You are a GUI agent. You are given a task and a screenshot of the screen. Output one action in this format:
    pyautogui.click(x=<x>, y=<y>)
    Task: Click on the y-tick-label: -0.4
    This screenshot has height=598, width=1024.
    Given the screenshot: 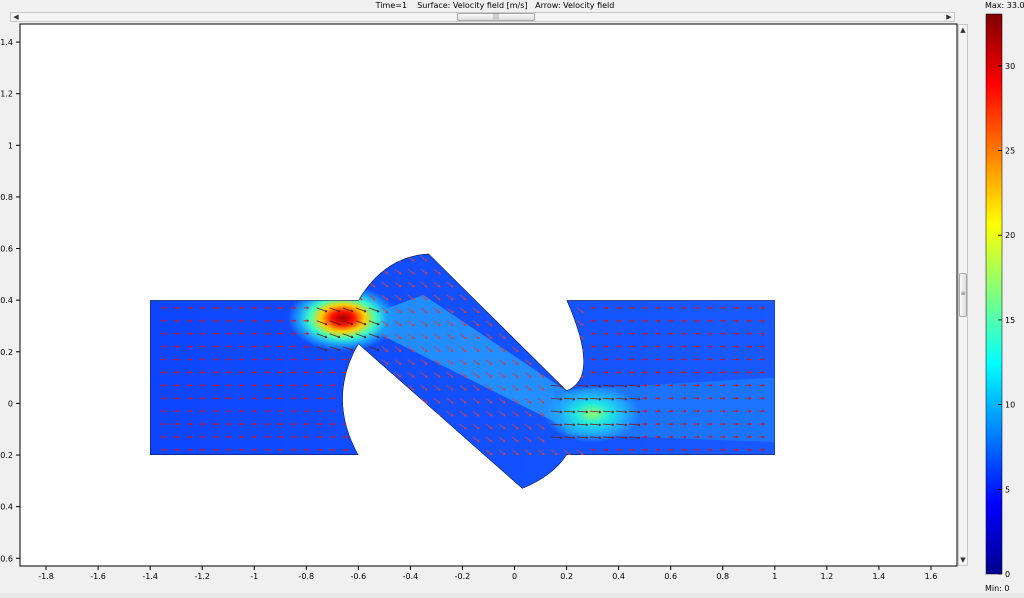 What is the action you would take?
    pyautogui.click(x=6, y=507)
    